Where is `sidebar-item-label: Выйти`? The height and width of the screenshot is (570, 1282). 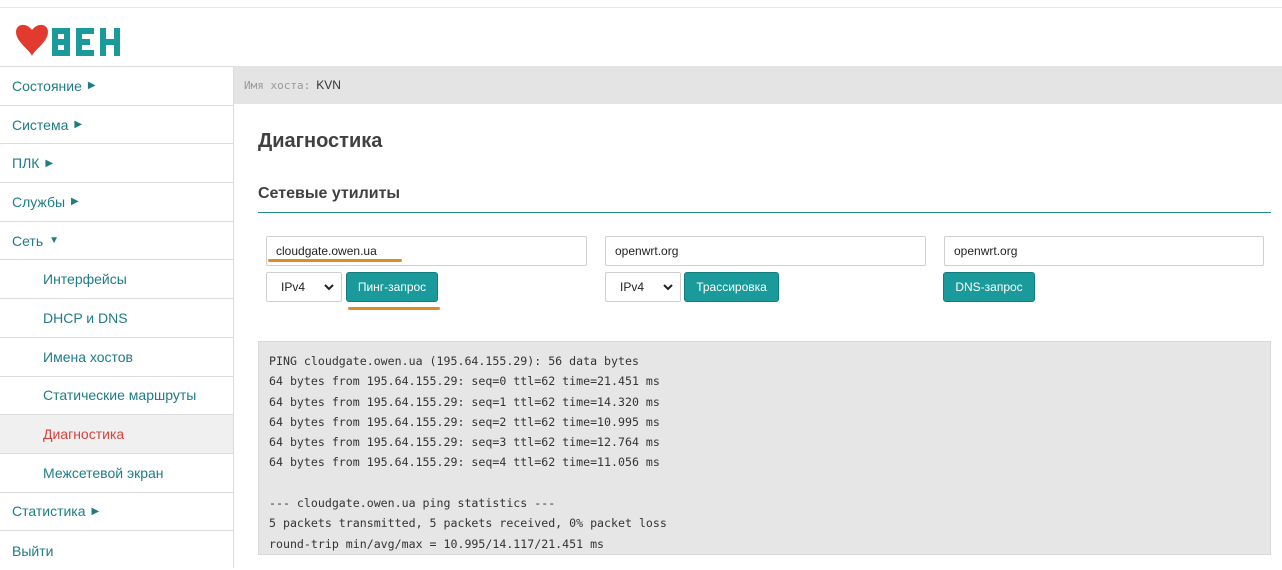 sidebar-item-label: Выйти is located at coordinates (33, 550).